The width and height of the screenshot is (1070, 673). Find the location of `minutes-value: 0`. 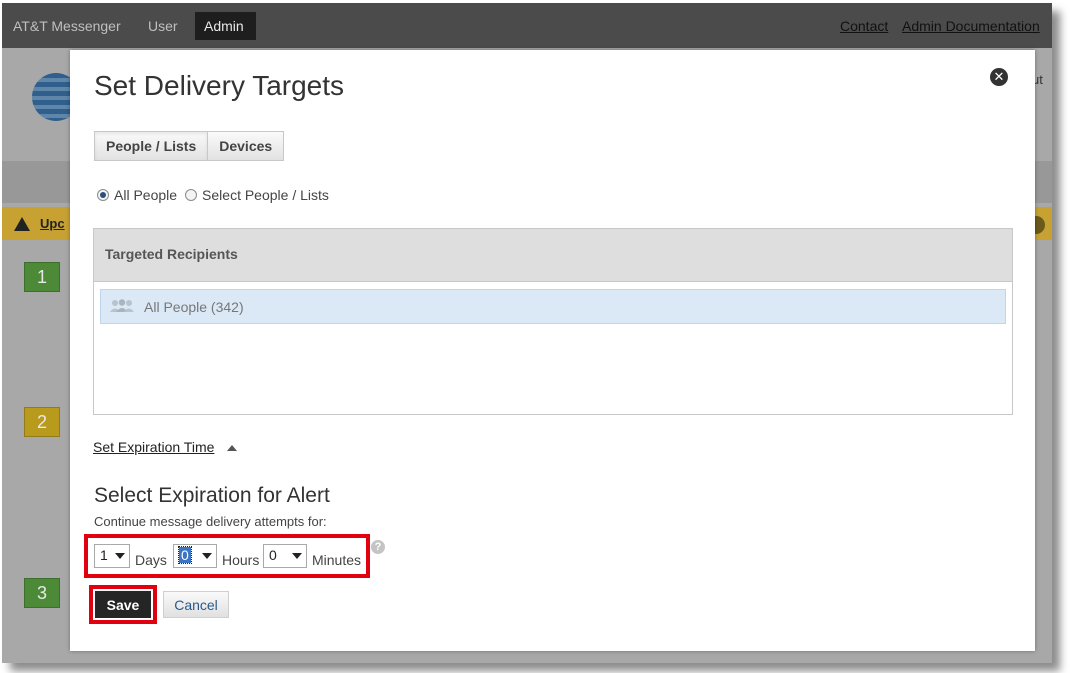

minutes-value: 0 is located at coordinates (273, 555).